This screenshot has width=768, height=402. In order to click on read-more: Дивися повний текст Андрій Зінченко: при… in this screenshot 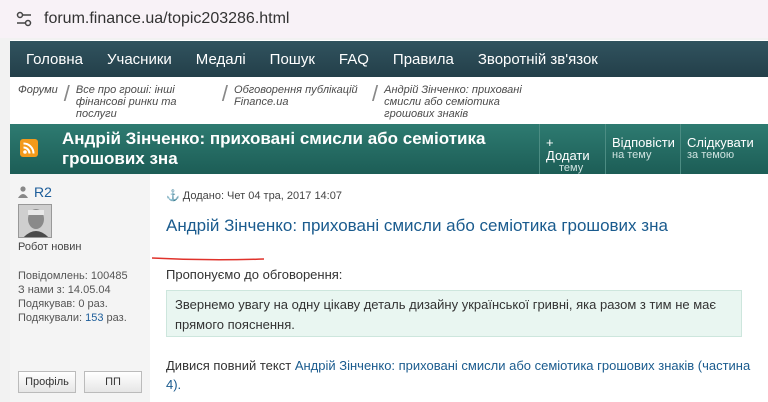, I will do `click(461, 375)`.